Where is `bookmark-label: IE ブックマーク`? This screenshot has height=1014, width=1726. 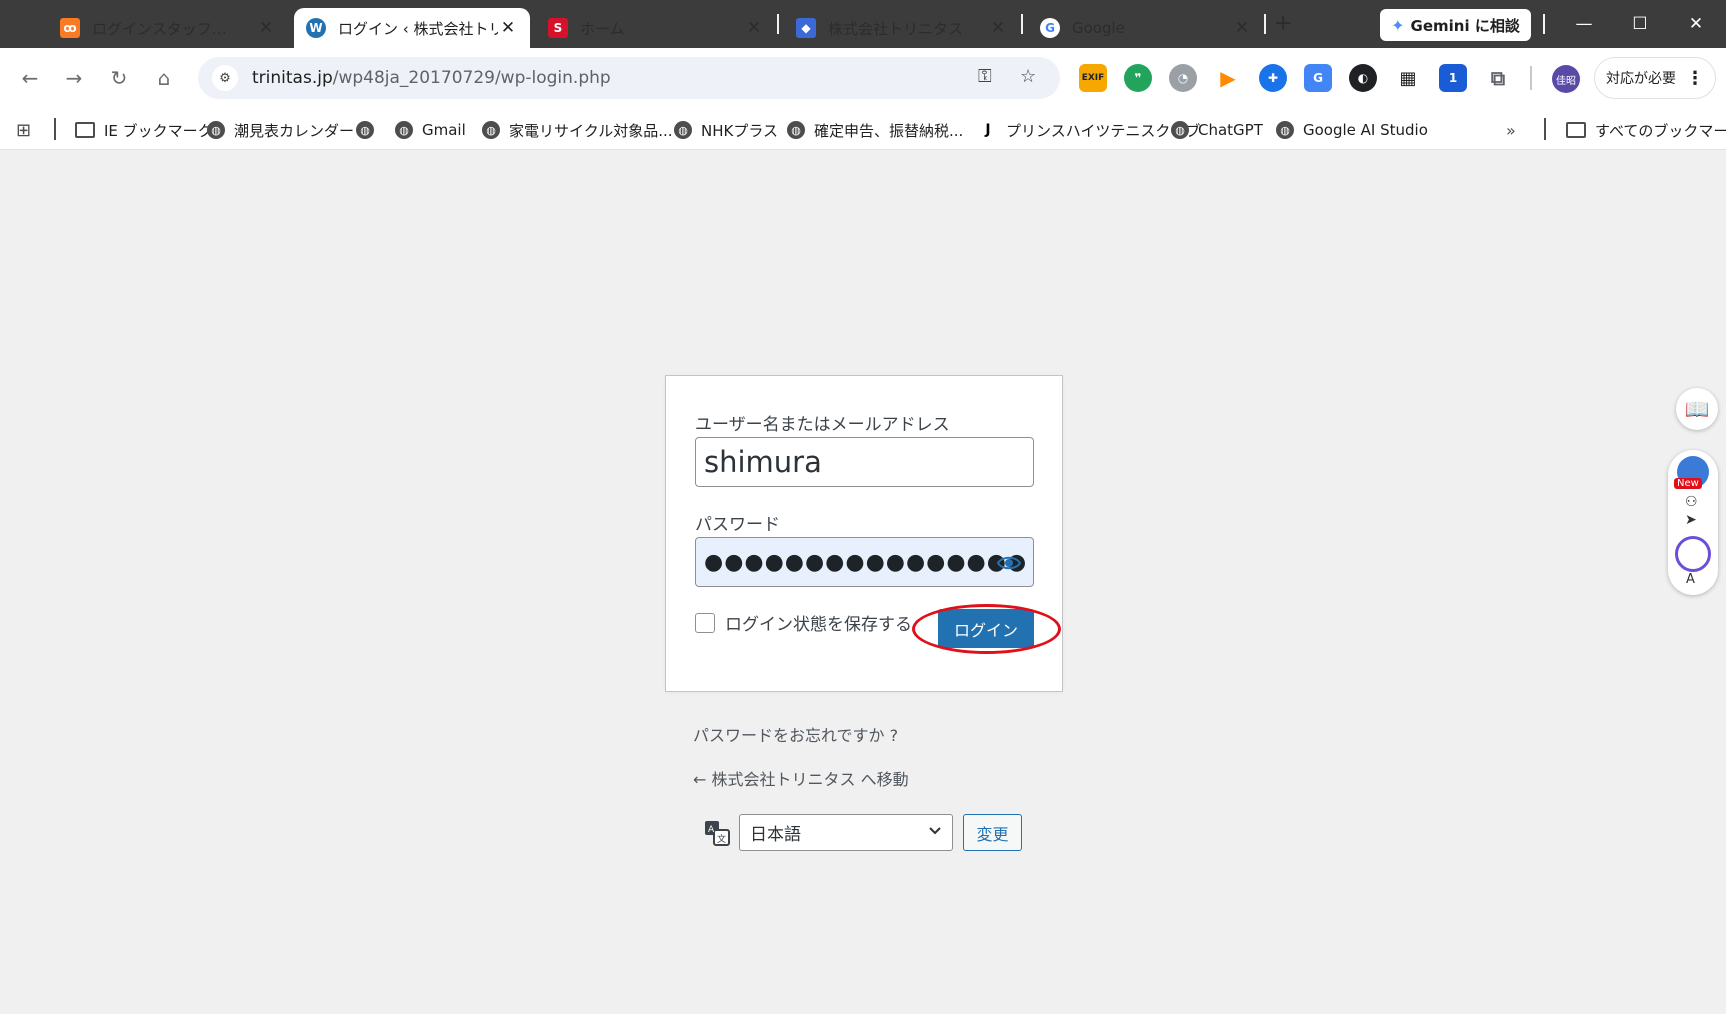 bookmark-label: IE ブックマーク is located at coordinates (158, 130).